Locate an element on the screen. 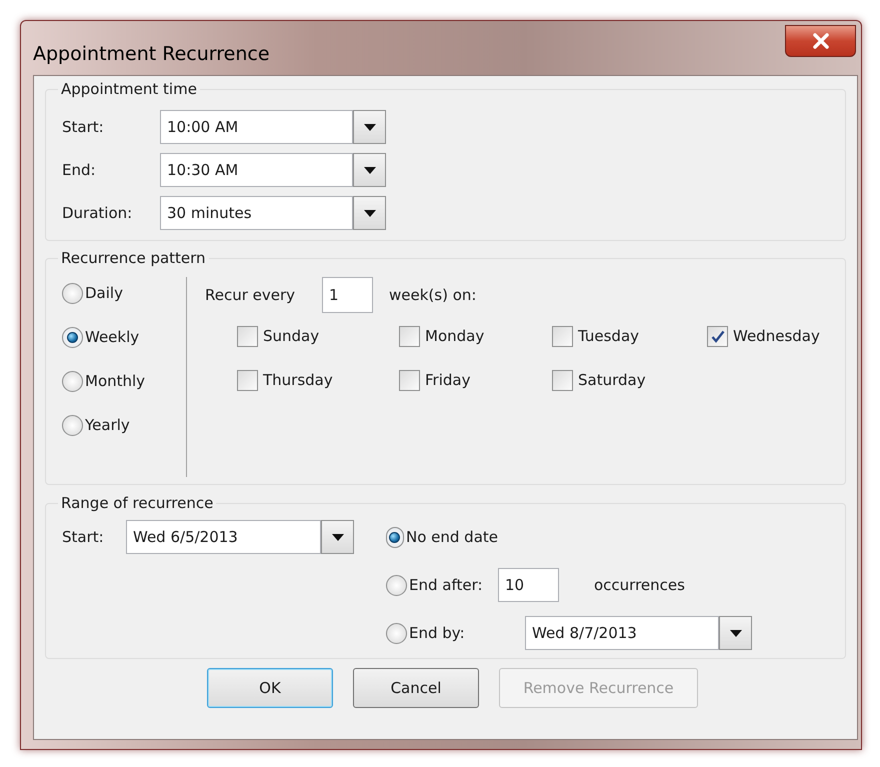 The width and height of the screenshot is (880, 767). interval-field: 1 is located at coordinates (347, 295).